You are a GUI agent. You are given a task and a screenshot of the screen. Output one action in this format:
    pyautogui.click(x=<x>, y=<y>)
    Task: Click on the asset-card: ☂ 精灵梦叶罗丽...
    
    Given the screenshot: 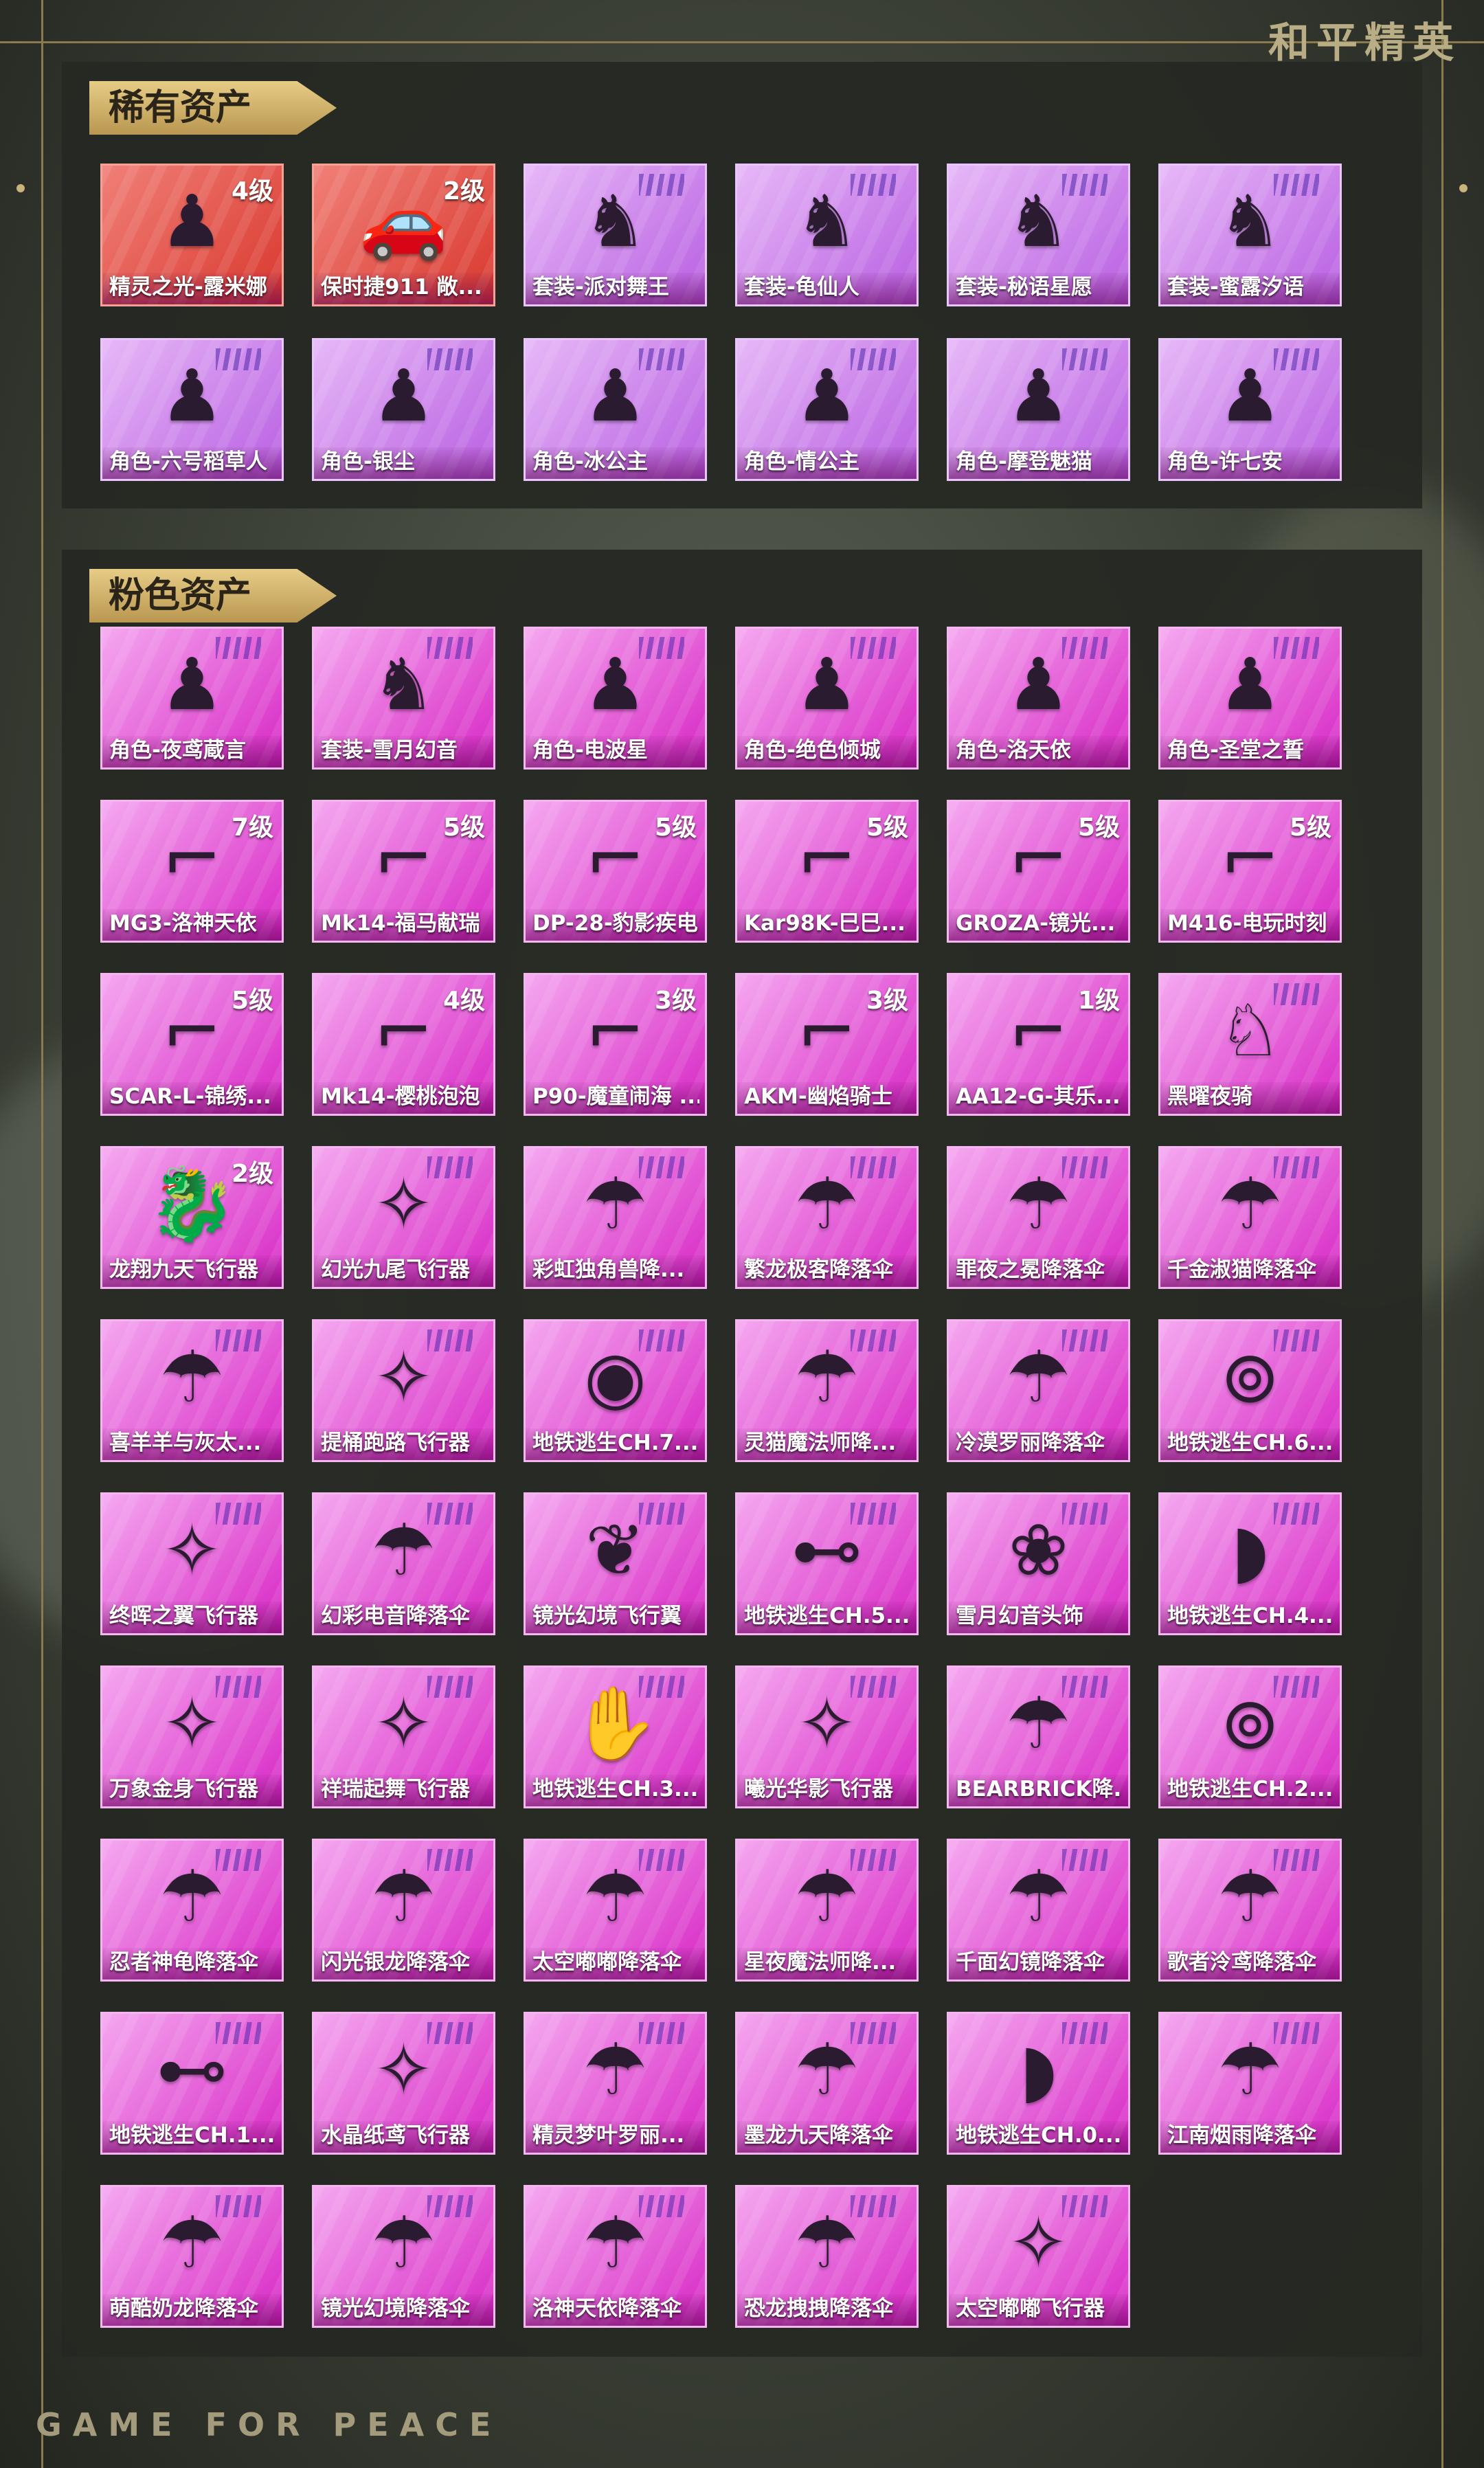 What is the action you would take?
    pyautogui.click(x=615, y=2083)
    